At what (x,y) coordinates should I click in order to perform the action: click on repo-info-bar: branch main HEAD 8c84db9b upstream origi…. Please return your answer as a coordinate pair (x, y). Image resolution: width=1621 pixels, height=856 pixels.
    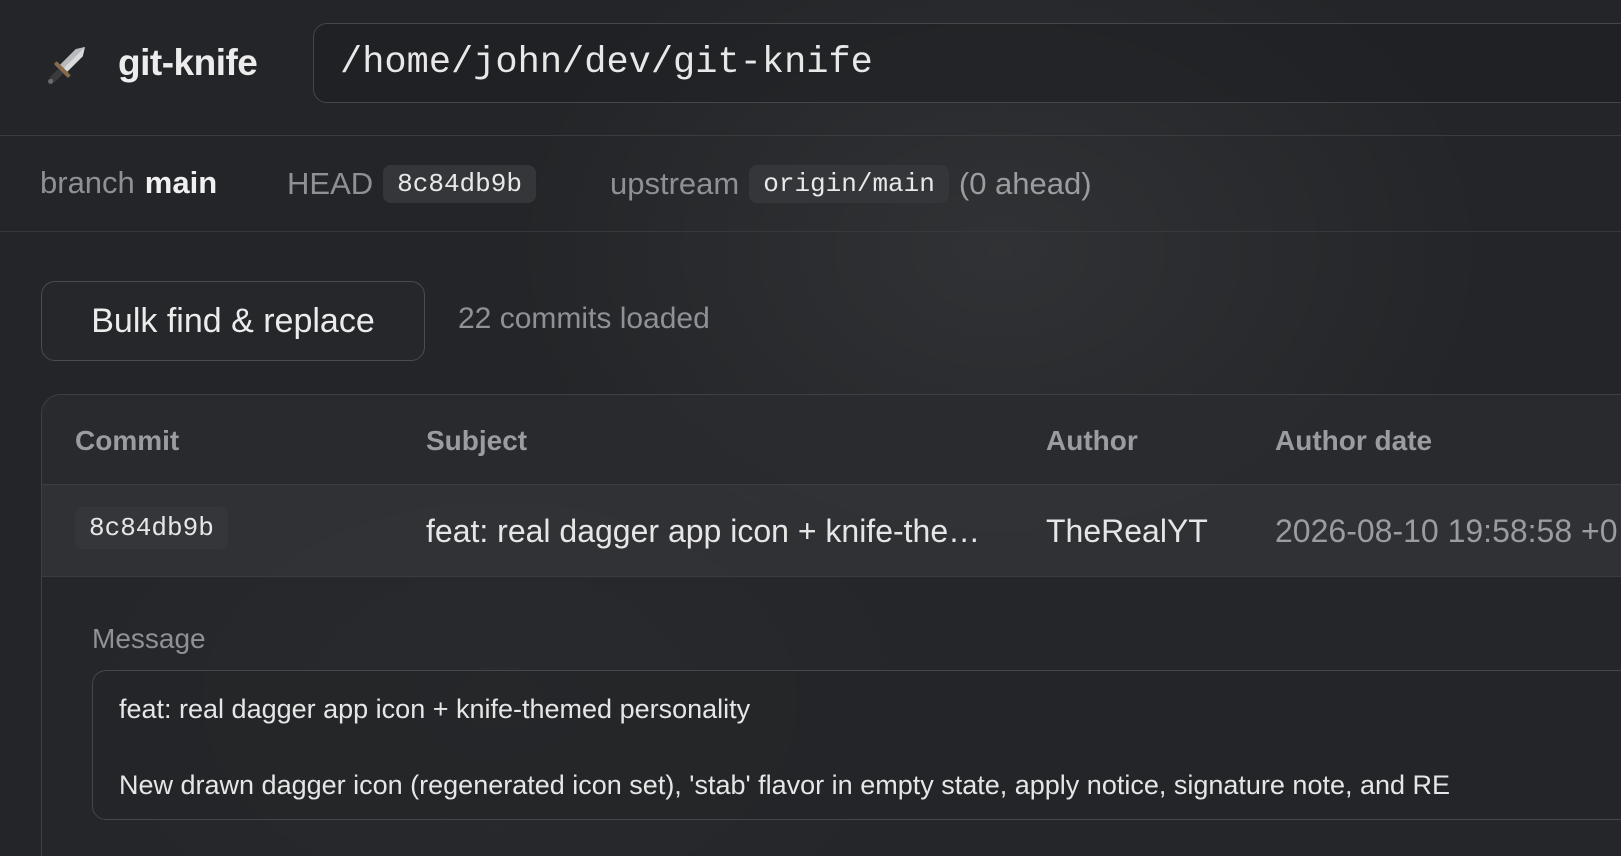
    Looking at the image, I should click on (810, 184).